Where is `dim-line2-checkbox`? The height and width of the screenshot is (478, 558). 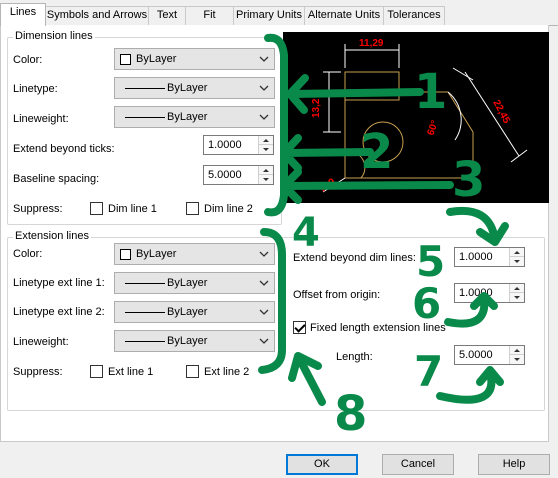 dim-line2-checkbox is located at coordinates (192, 208).